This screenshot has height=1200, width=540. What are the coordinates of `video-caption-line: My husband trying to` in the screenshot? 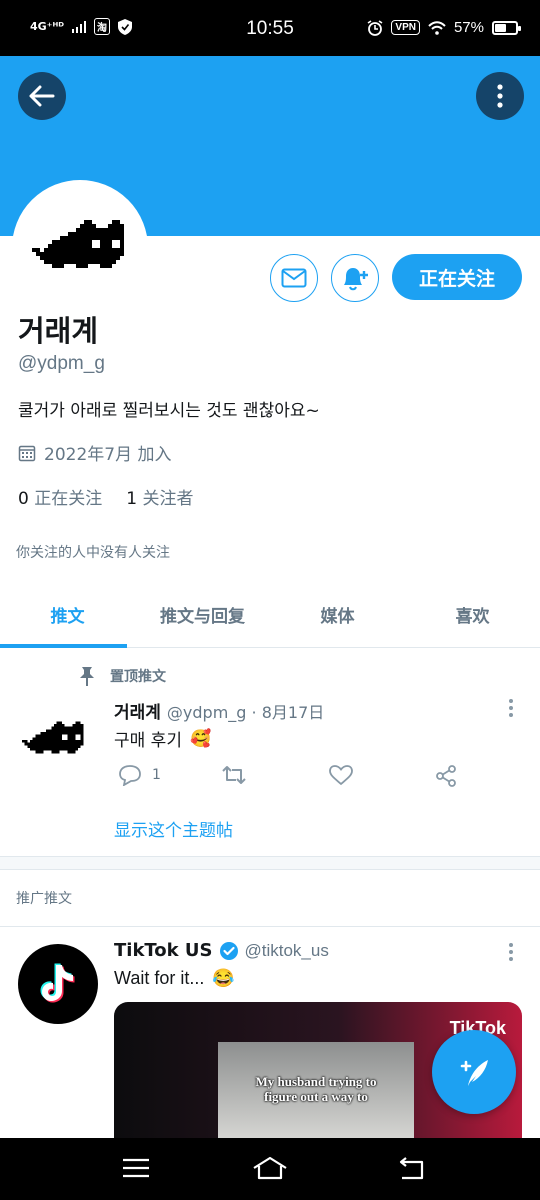 It's located at (316, 1081).